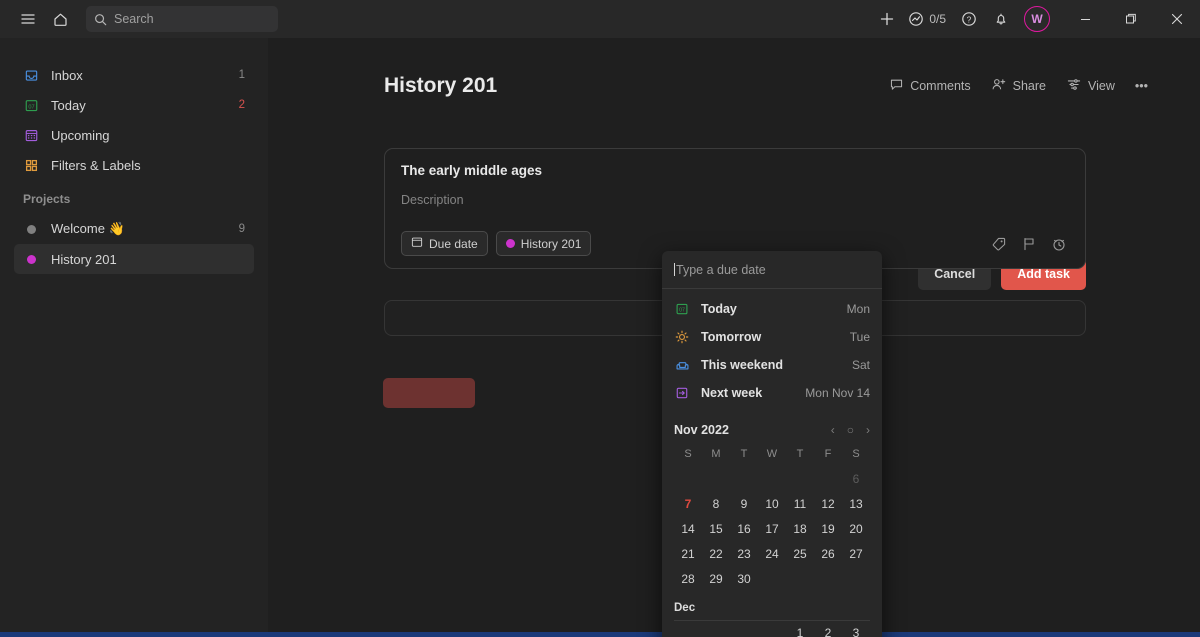  What do you see at coordinates (701, 430) in the screenshot?
I see `calendar-month-label: Nov 2022` at bounding box center [701, 430].